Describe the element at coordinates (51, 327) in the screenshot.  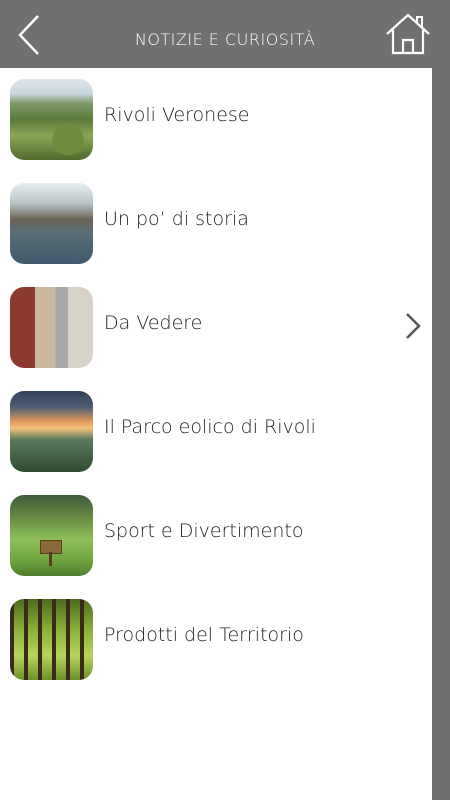
I see `old-street-houses-thumbnail` at that location.